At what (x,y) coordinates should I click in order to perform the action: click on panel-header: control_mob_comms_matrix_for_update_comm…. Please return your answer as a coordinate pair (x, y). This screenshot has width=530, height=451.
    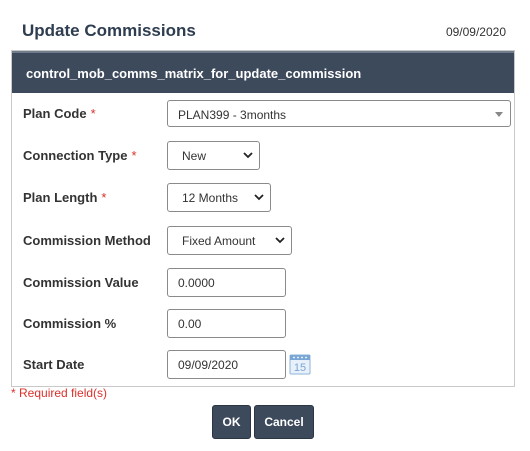
    Looking at the image, I should click on (263, 72).